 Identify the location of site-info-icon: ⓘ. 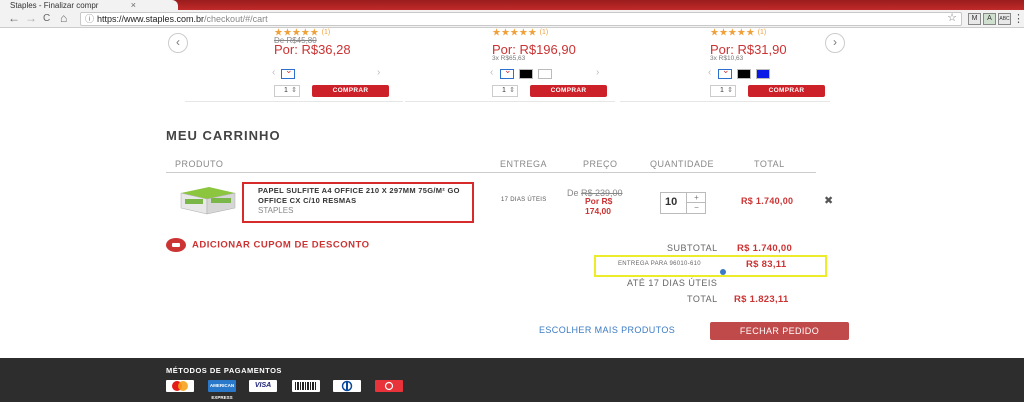
(89, 19).